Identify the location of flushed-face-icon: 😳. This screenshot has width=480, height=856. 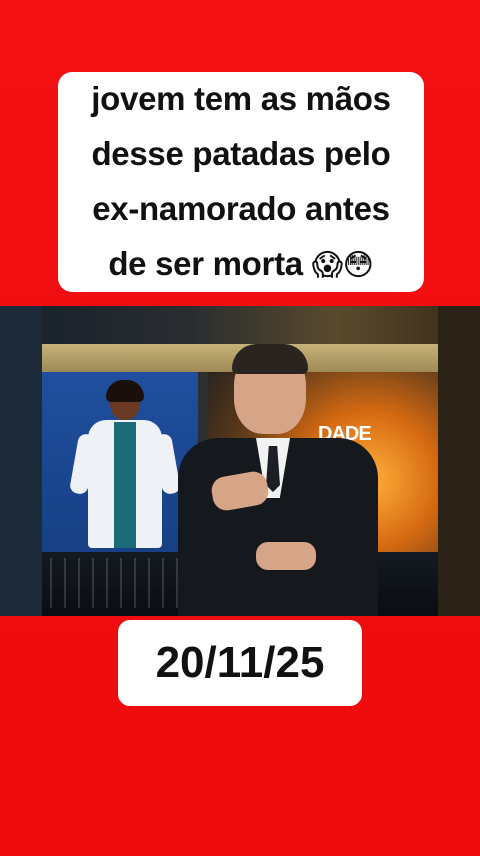
(358, 265).